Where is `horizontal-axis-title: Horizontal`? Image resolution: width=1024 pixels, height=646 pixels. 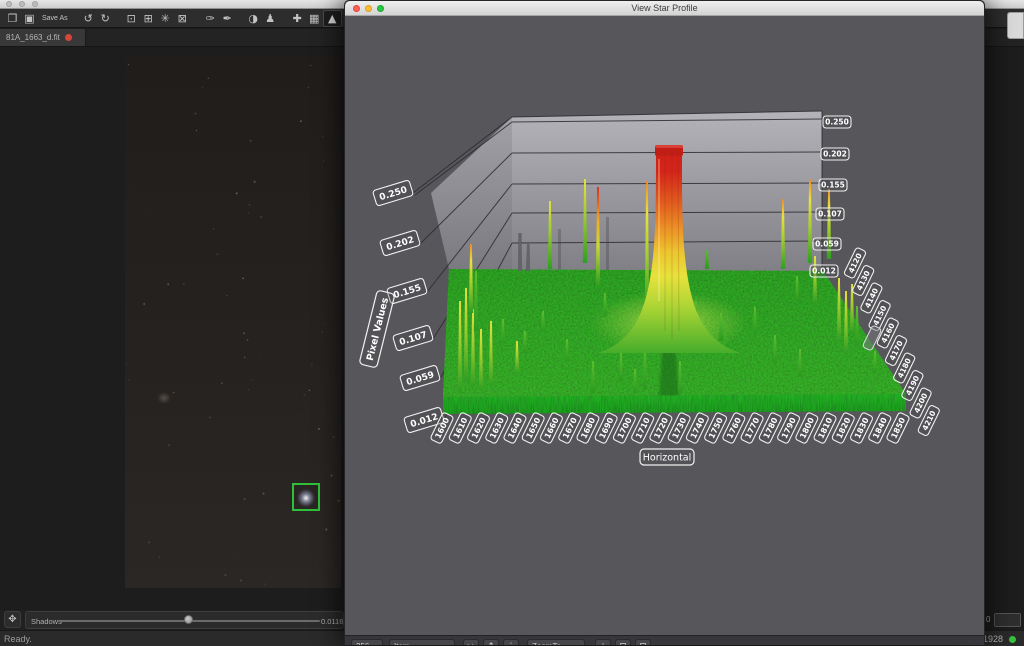 horizontal-axis-title: Horizontal is located at coordinates (667, 457).